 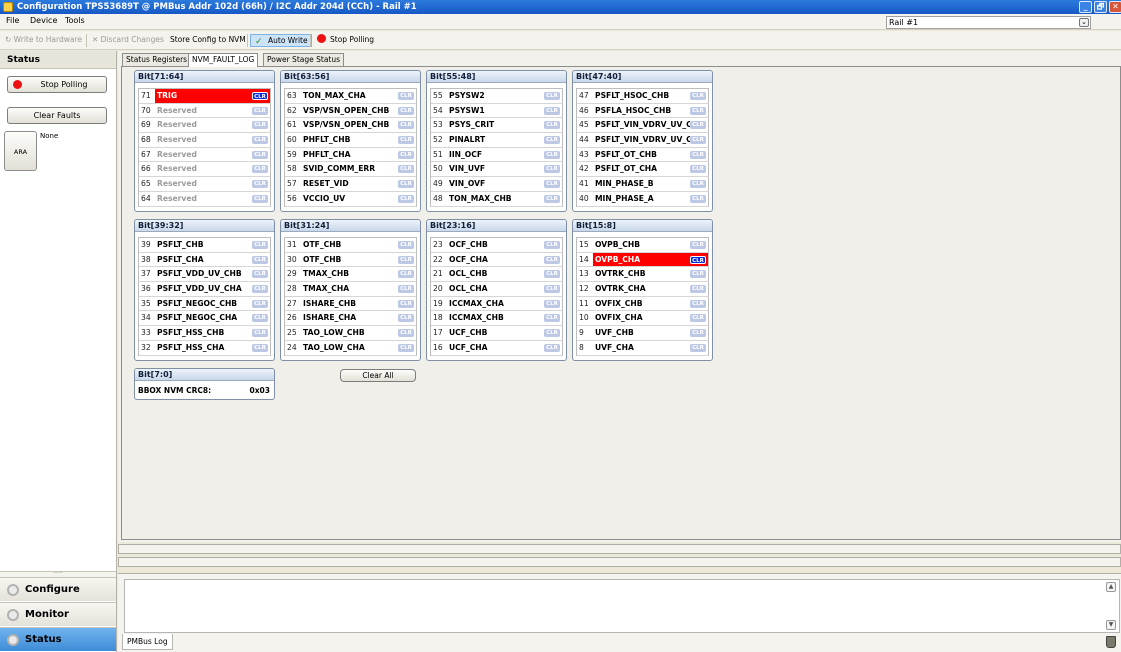 What do you see at coordinates (12, 20) in the screenshot?
I see `menu-file: File` at bounding box center [12, 20].